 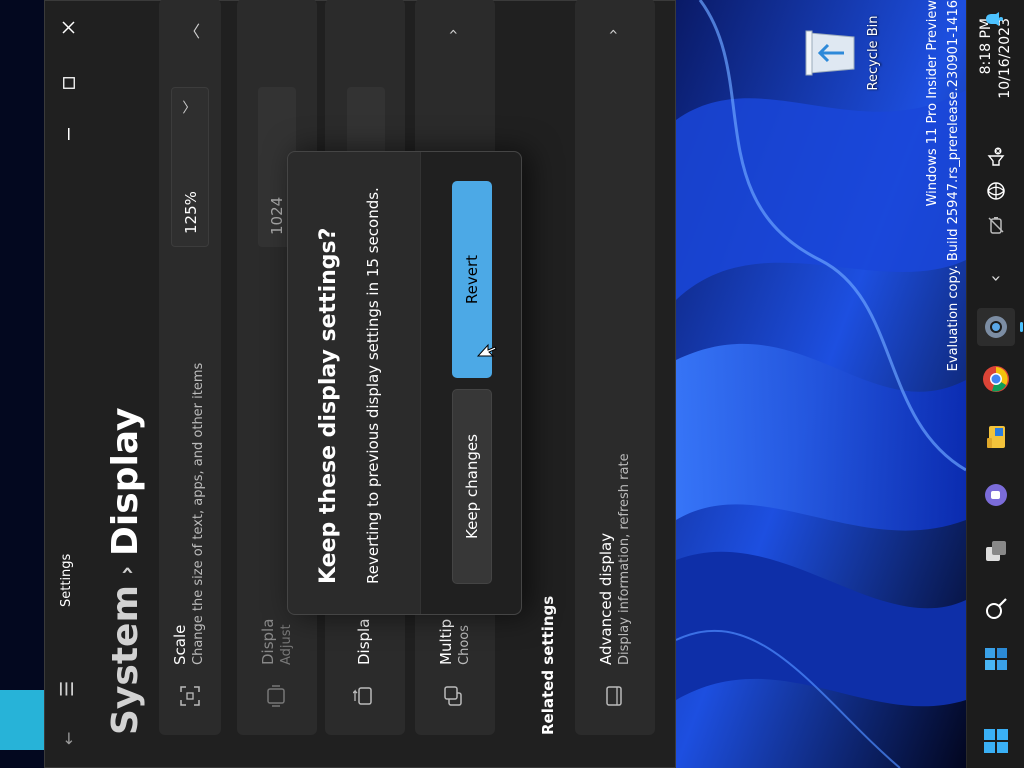 I want to click on volume-muted-icon, so click(x=998, y=157).